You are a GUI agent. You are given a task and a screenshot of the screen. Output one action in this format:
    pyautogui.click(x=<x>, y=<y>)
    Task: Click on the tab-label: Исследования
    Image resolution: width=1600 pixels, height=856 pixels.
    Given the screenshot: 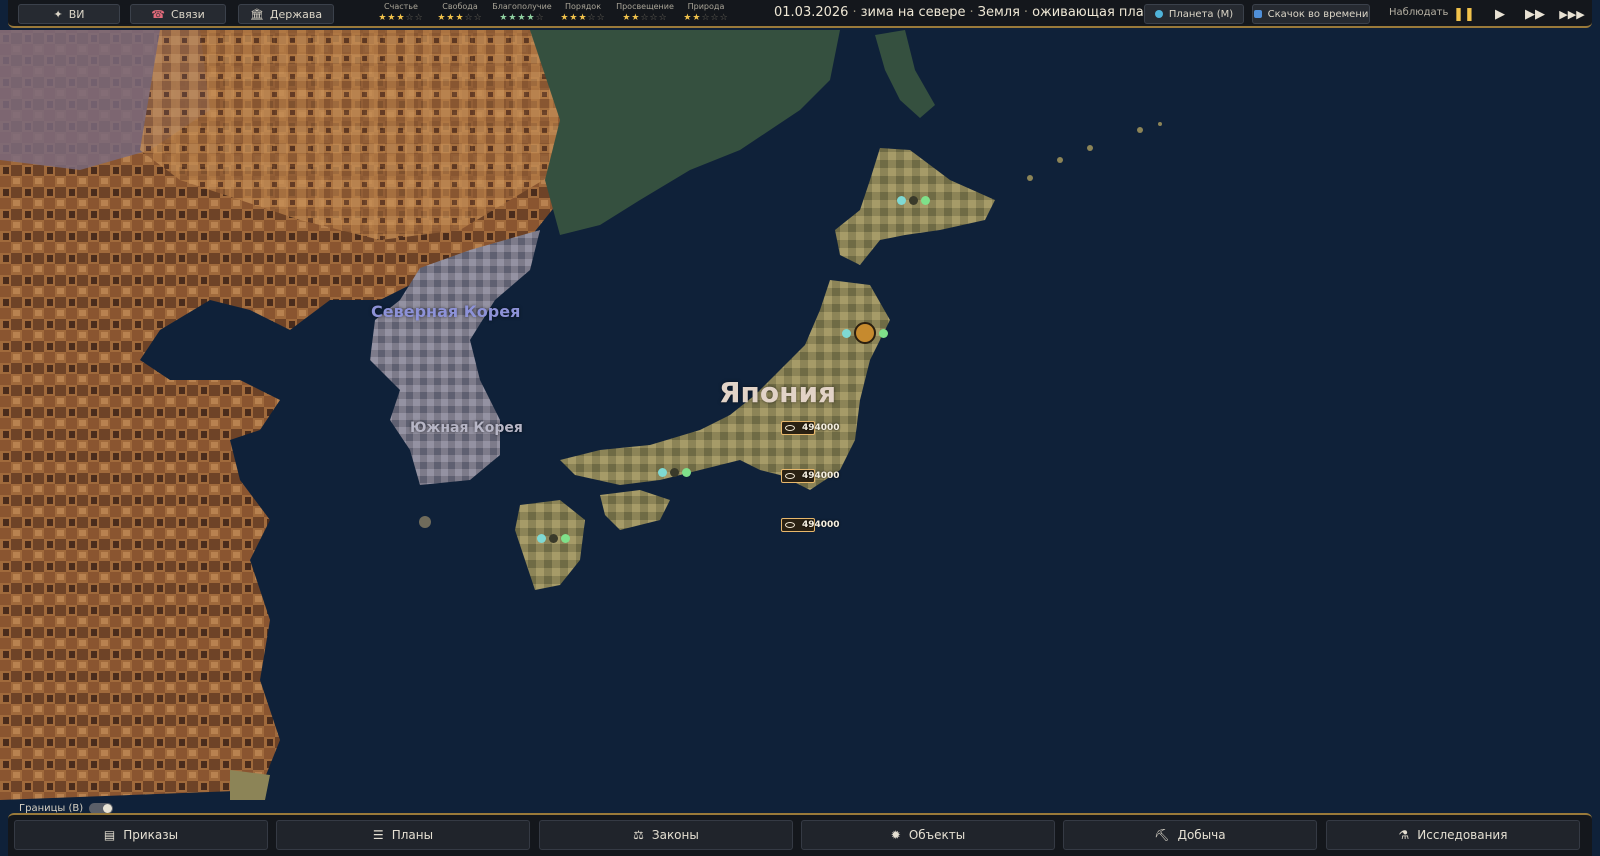 What is the action you would take?
    pyautogui.click(x=1462, y=835)
    